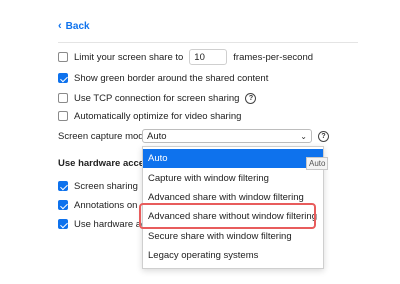 The width and height of the screenshot is (400, 284). I want to click on tooltip: Auto, so click(317, 163).